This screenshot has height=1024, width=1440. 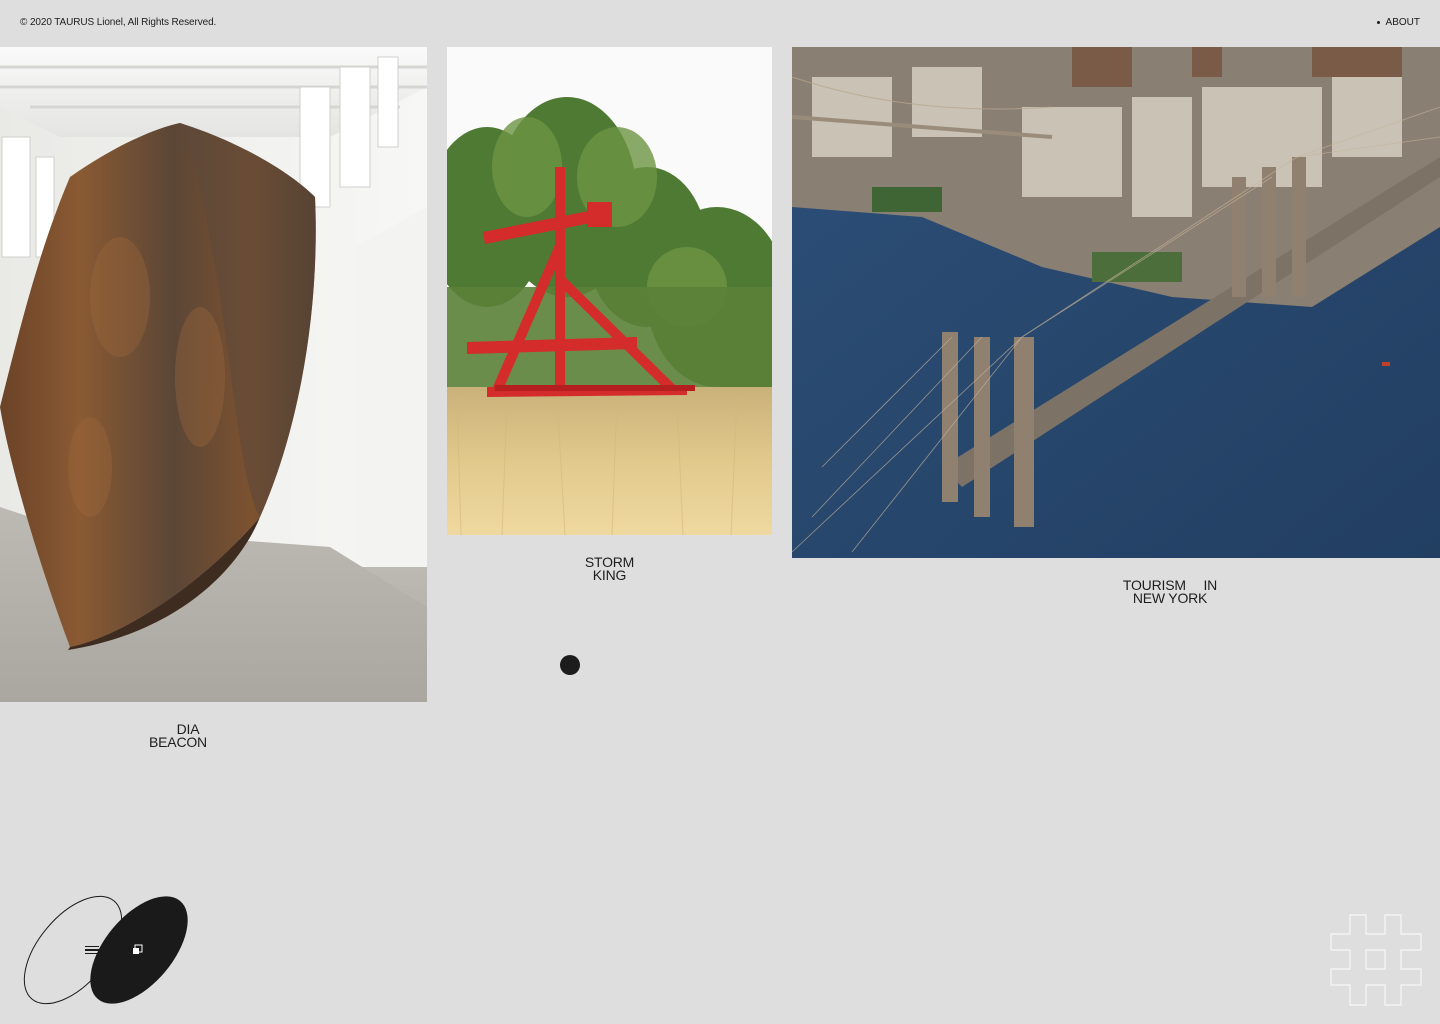 What do you see at coordinates (178, 742) in the screenshot?
I see `caption-line: BEACON` at bounding box center [178, 742].